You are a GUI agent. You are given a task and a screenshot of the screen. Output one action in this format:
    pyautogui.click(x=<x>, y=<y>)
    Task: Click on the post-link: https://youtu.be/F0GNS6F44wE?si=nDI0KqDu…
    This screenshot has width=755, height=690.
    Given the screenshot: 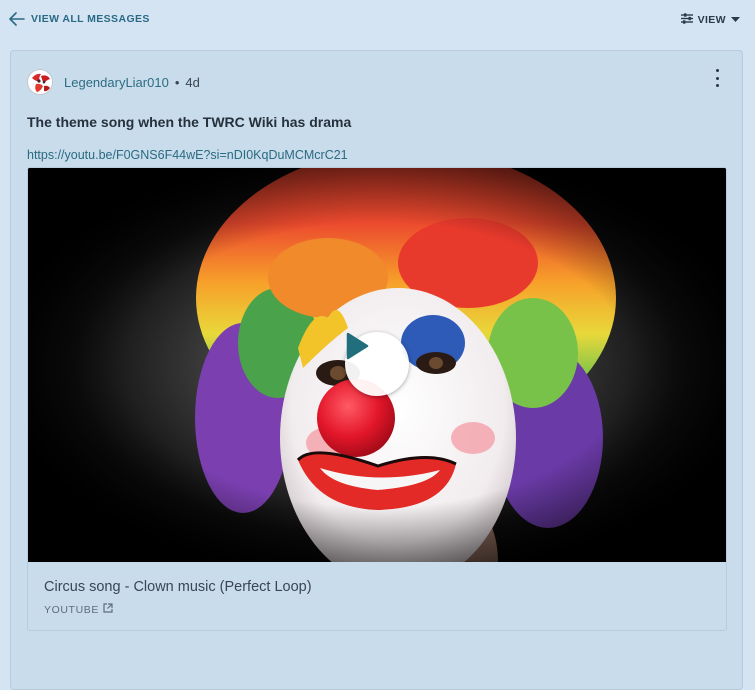 What is the action you would take?
    pyautogui.click(x=187, y=155)
    